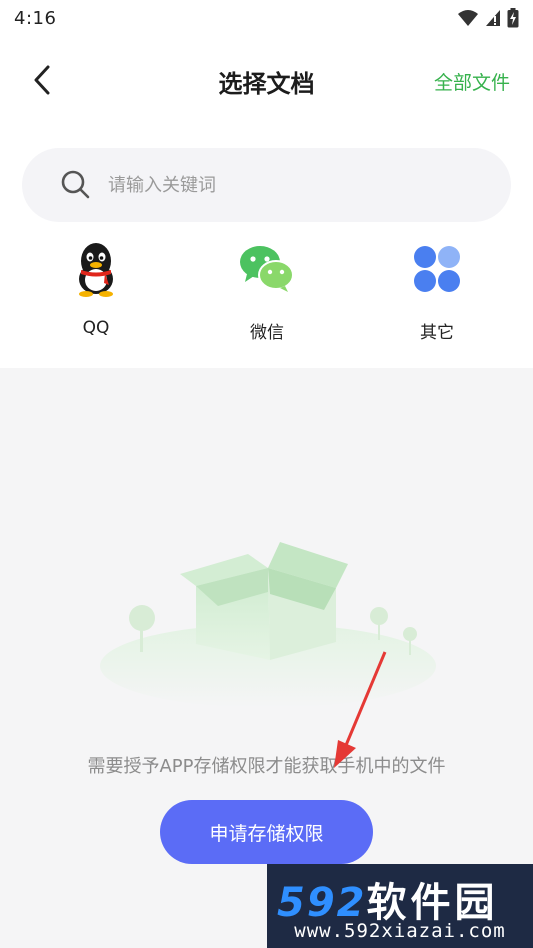 This screenshot has height=948, width=533. Describe the element at coordinates (400, 906) in the screenshot. I see `watermark: 592软件园 www.592xiazai.com` at that location.